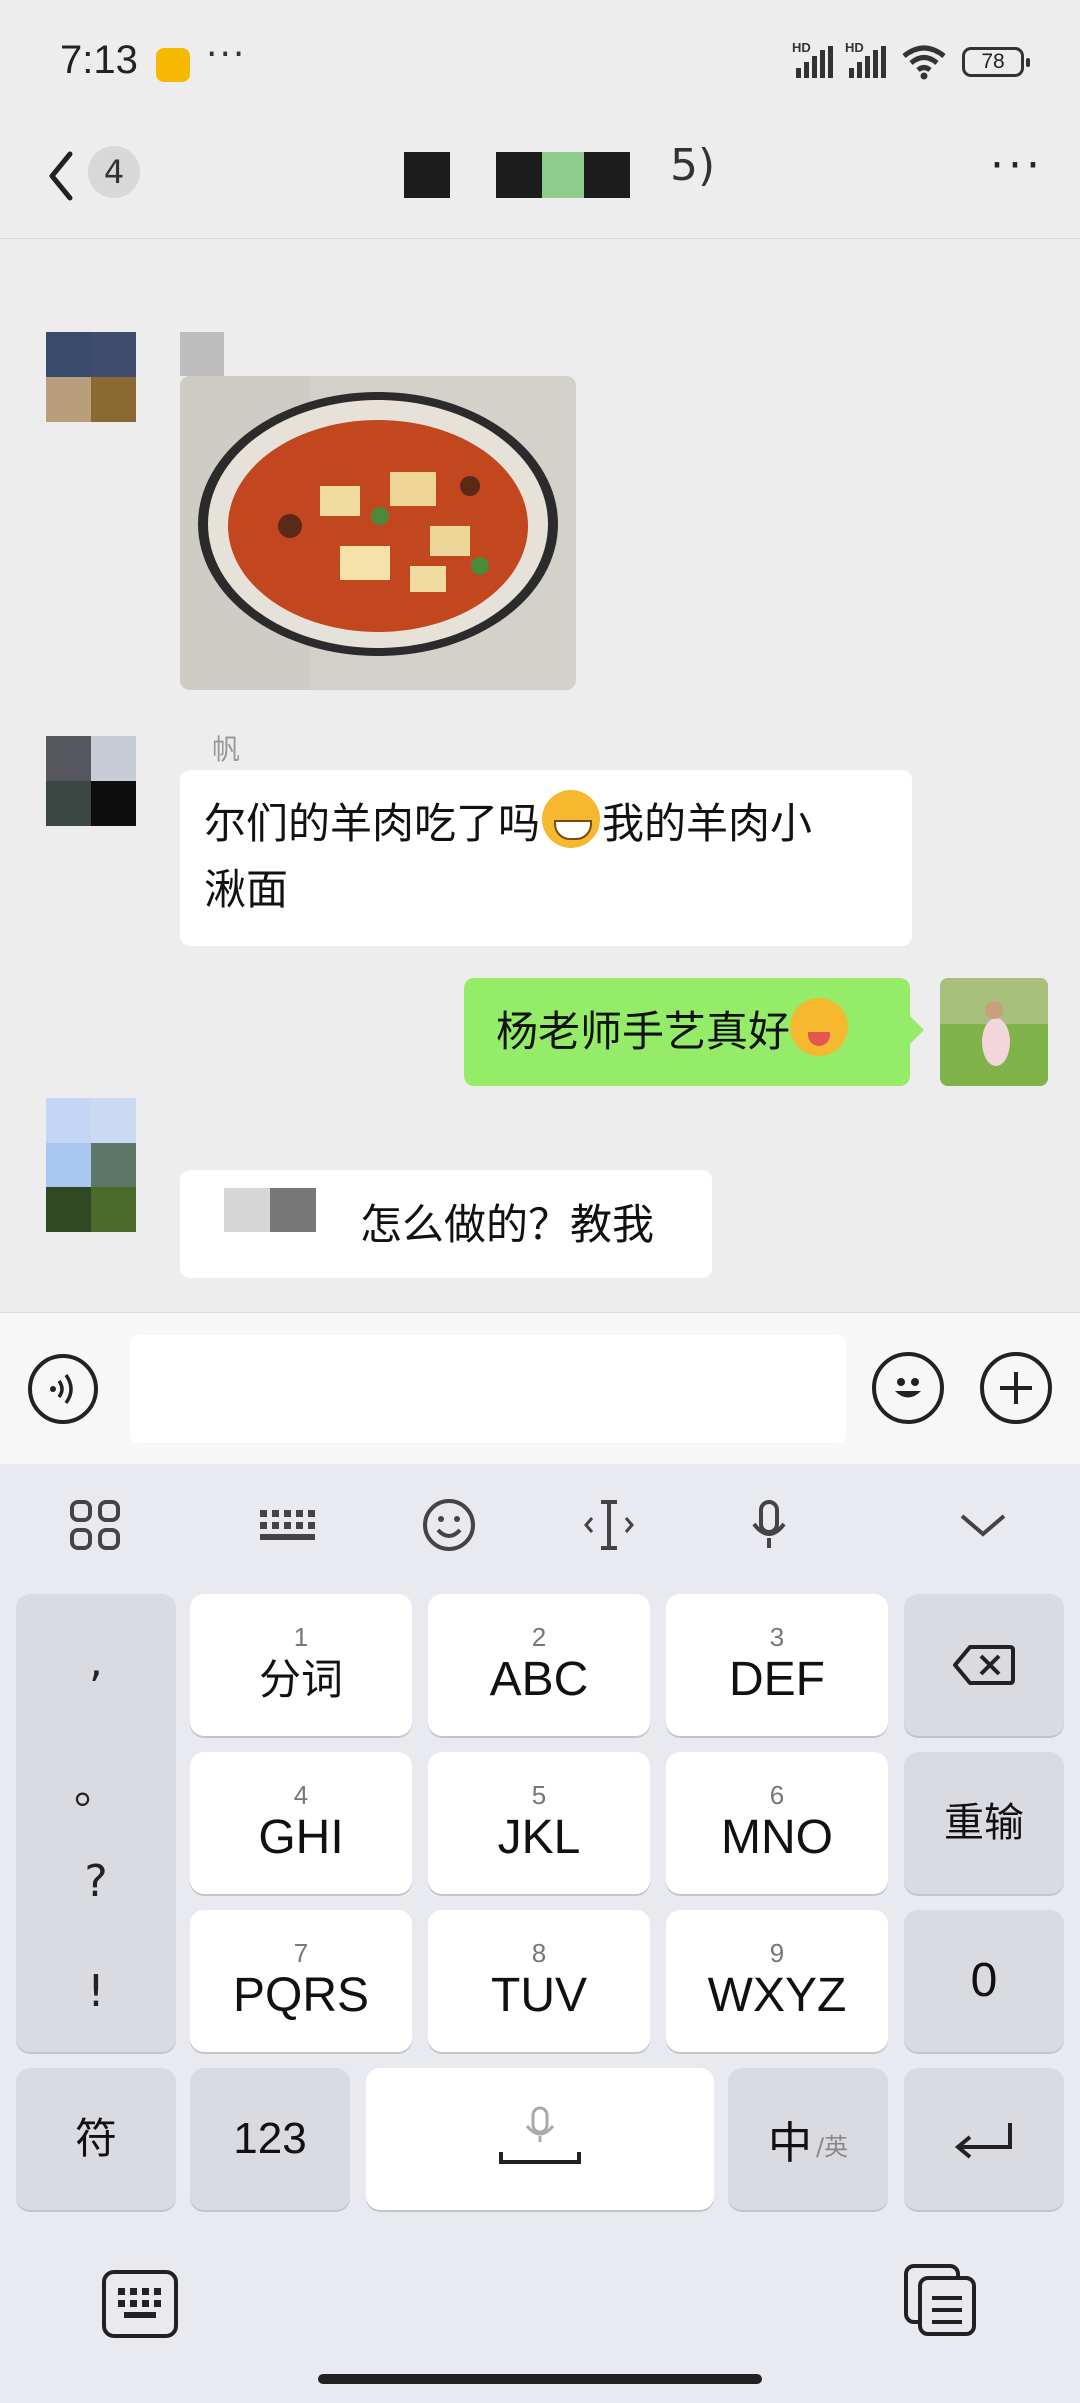 This screenshot has height=2403, width=1080. I want to click on key-4: 4 GHI, so click(301, 1823).